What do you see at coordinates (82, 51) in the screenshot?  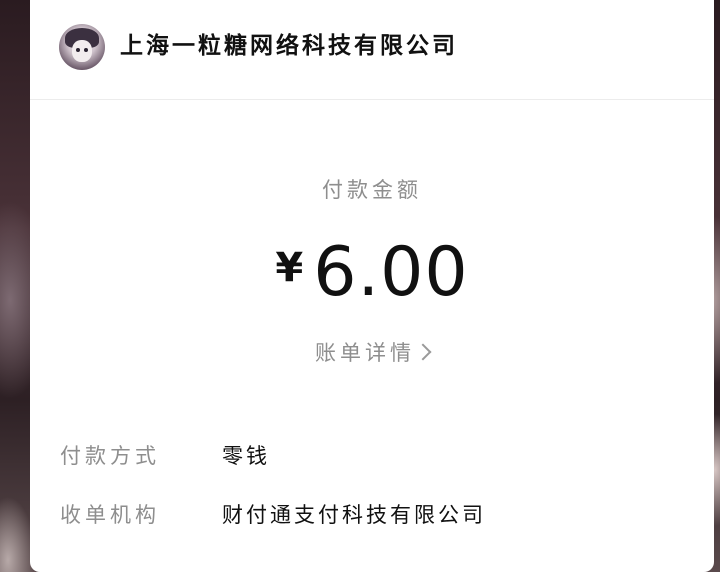 I see `avatar-face` at bounding box center [82, 51].